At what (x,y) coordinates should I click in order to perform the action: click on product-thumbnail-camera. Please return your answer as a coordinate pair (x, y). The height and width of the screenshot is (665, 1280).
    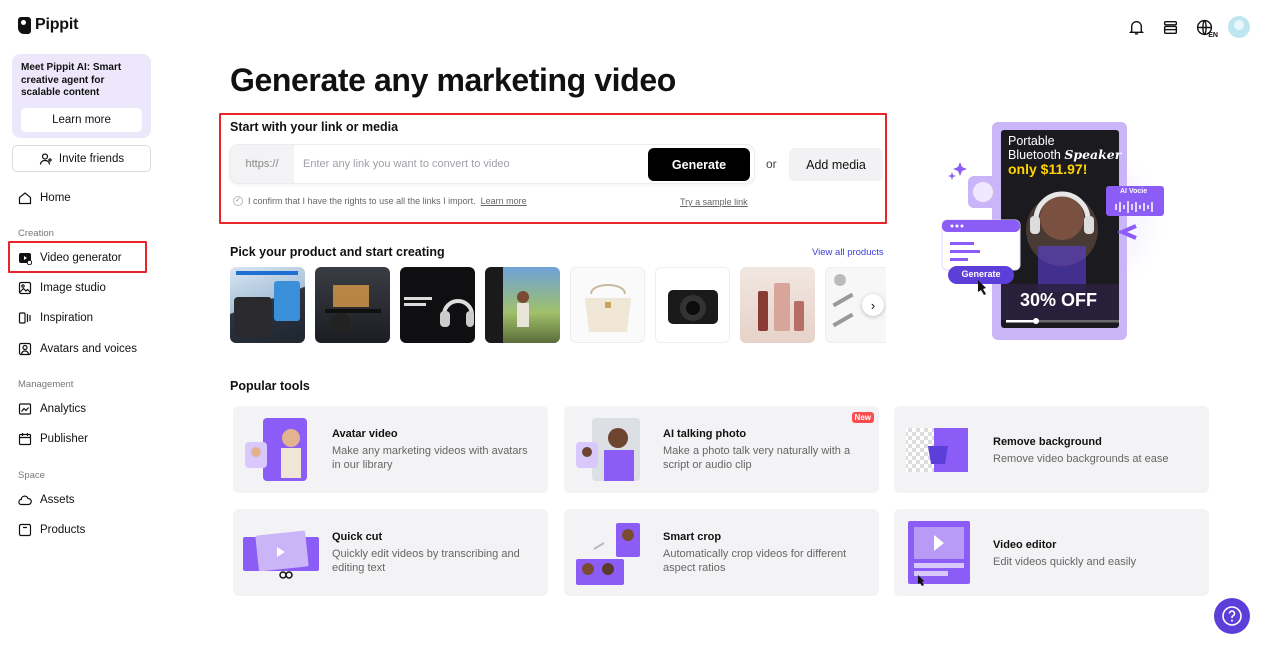
    Looking at the image, I should click on (692, 305).